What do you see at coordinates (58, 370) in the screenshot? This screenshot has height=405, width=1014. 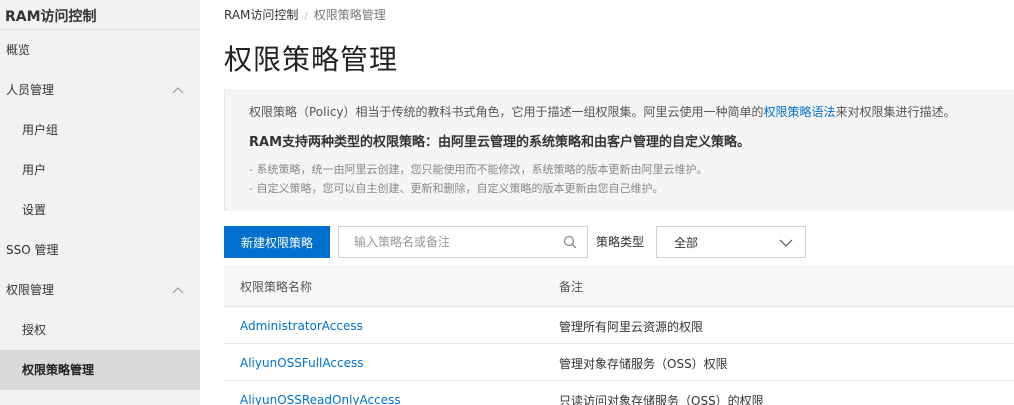 I see `sidebar-item-label: 权限策略管理` at bounding box center [58, 370].